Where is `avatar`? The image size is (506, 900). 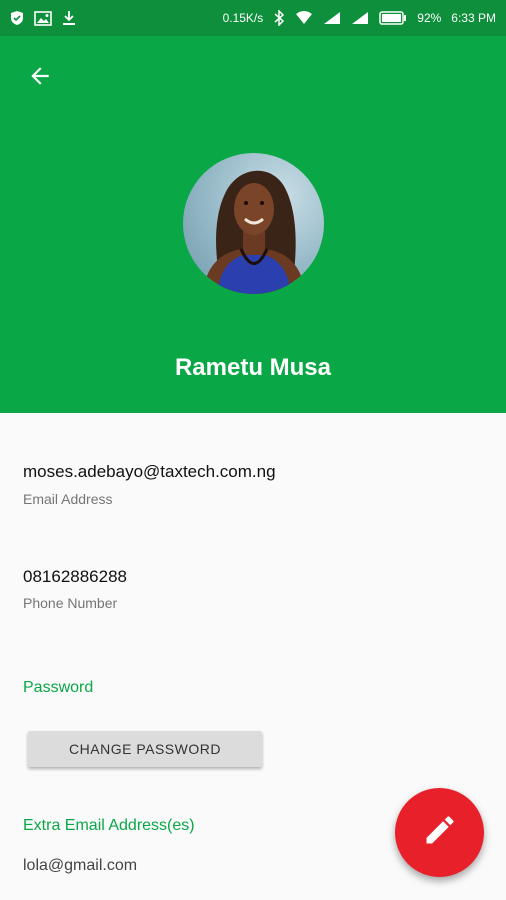 avatar is located at coordinates (253, 223).